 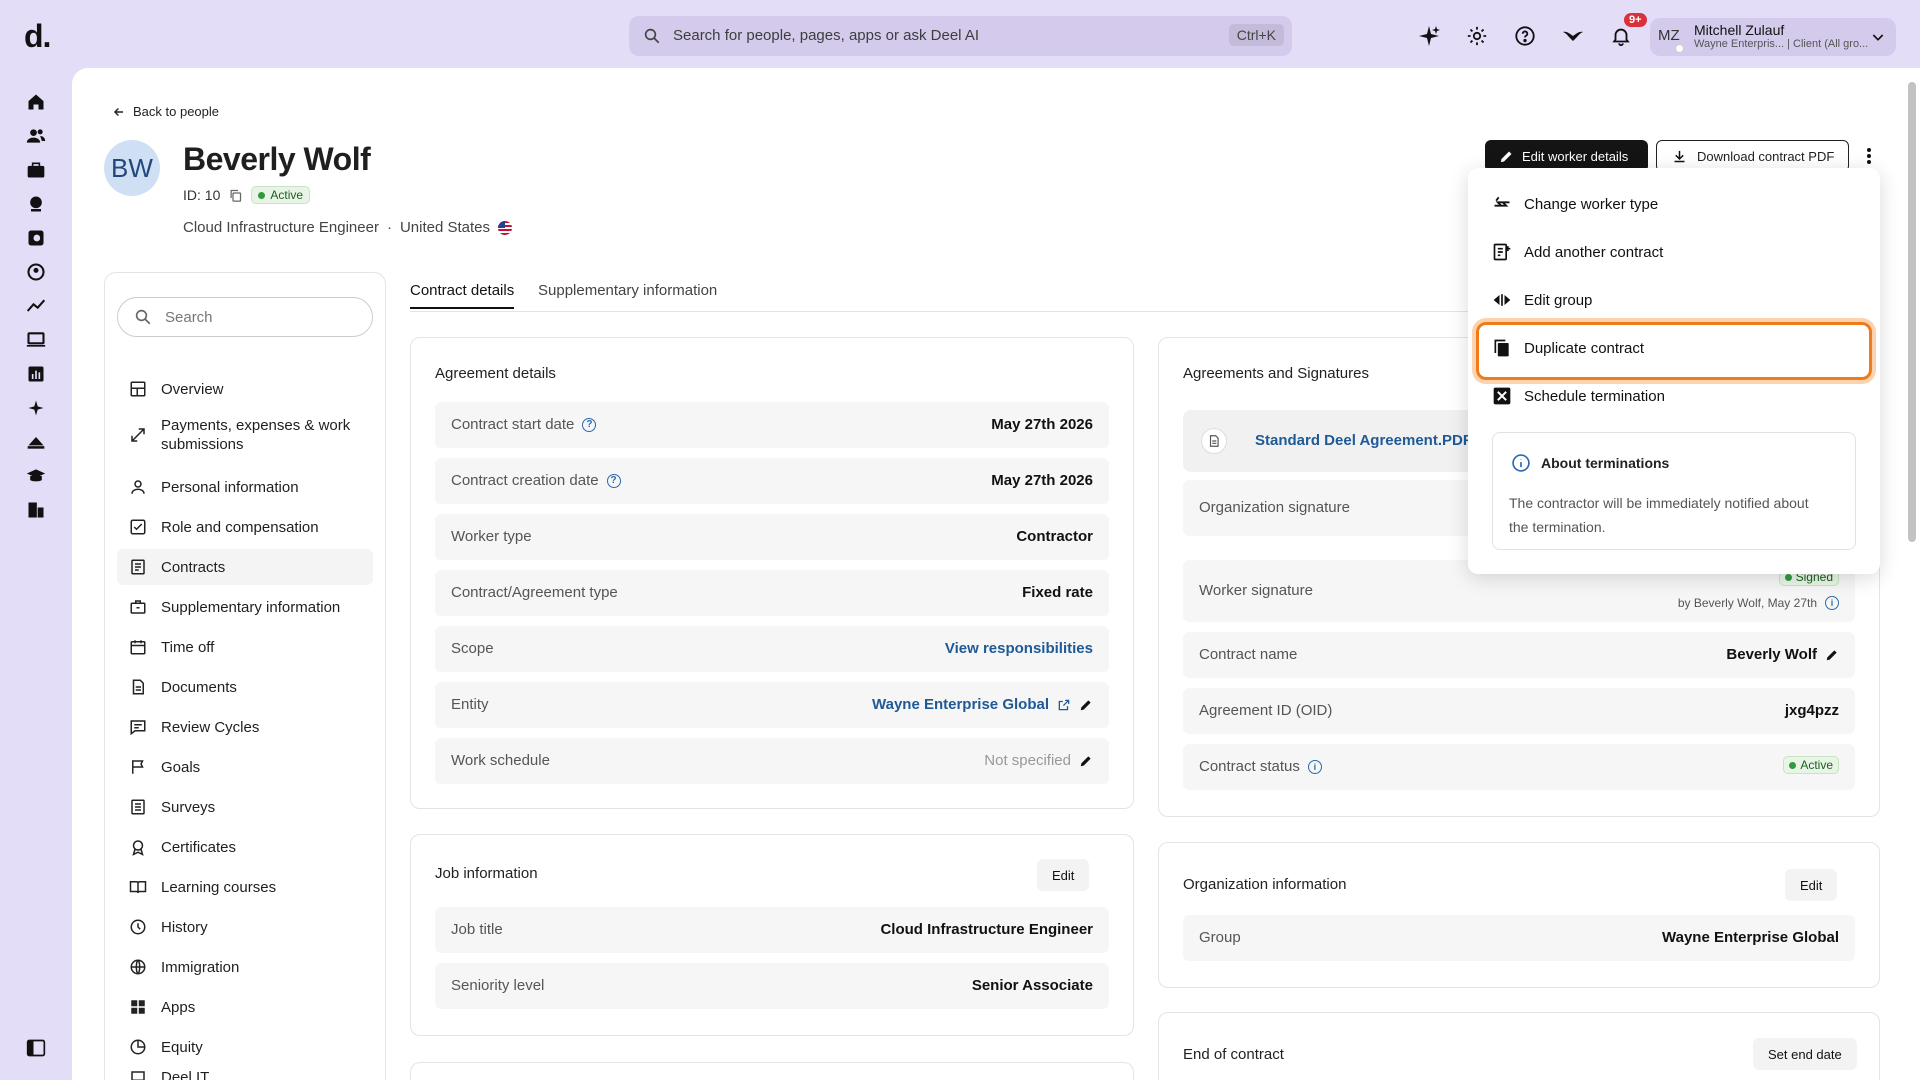 What do you see at coordinates (1256, 590) in the screenshot?
I see `row-label: Worker signature` at bounding box center [1256, 590].